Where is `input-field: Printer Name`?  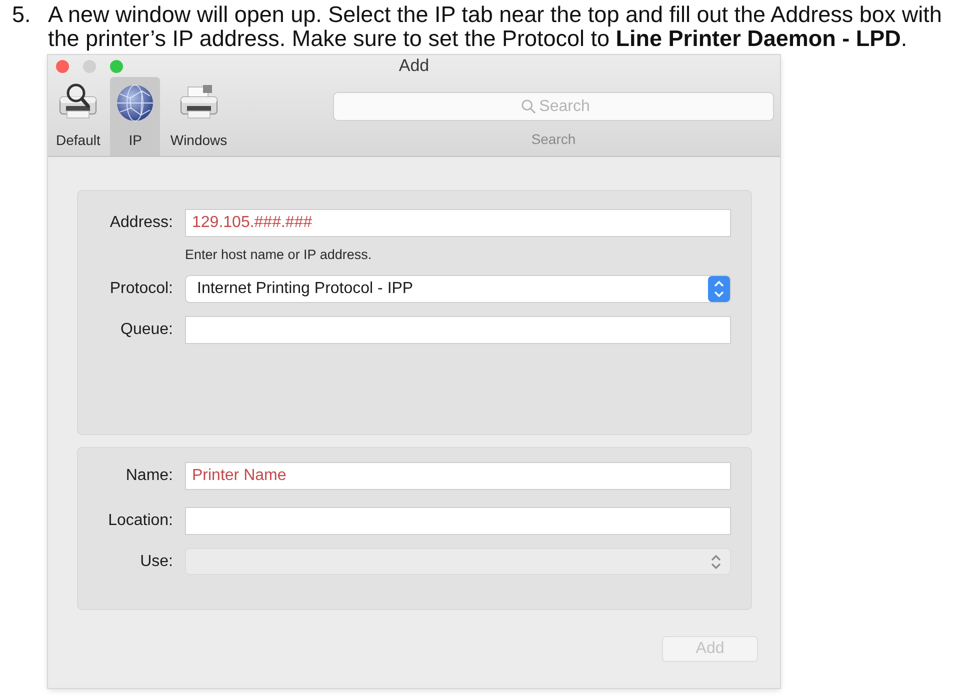
input-field: Printer Name is located at coordinates (458, 476).